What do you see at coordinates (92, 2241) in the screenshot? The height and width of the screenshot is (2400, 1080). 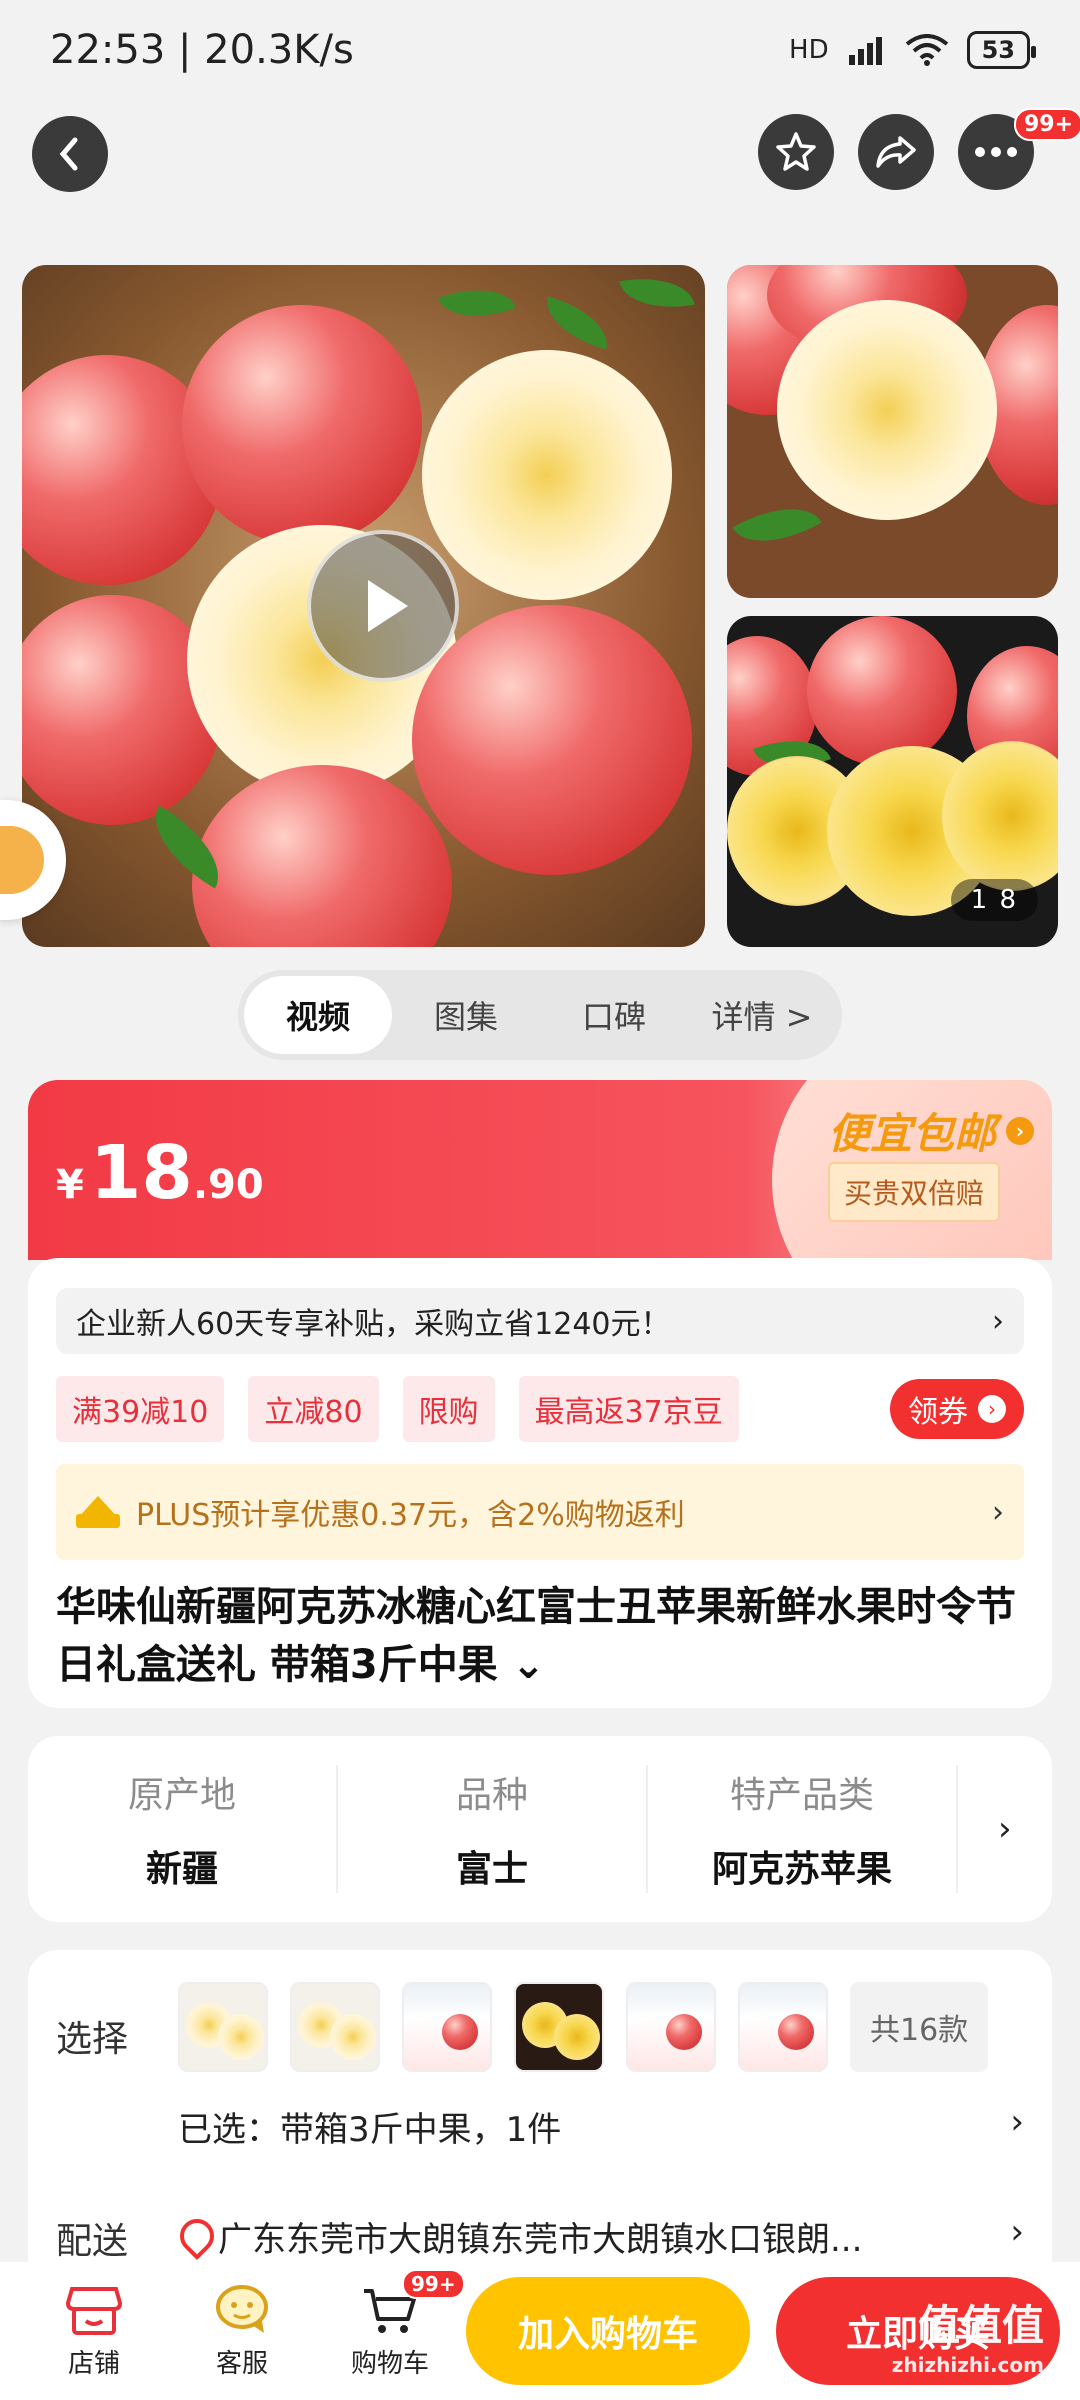 I see `delivery-label: 配送` at bounding box center [92, 2241].